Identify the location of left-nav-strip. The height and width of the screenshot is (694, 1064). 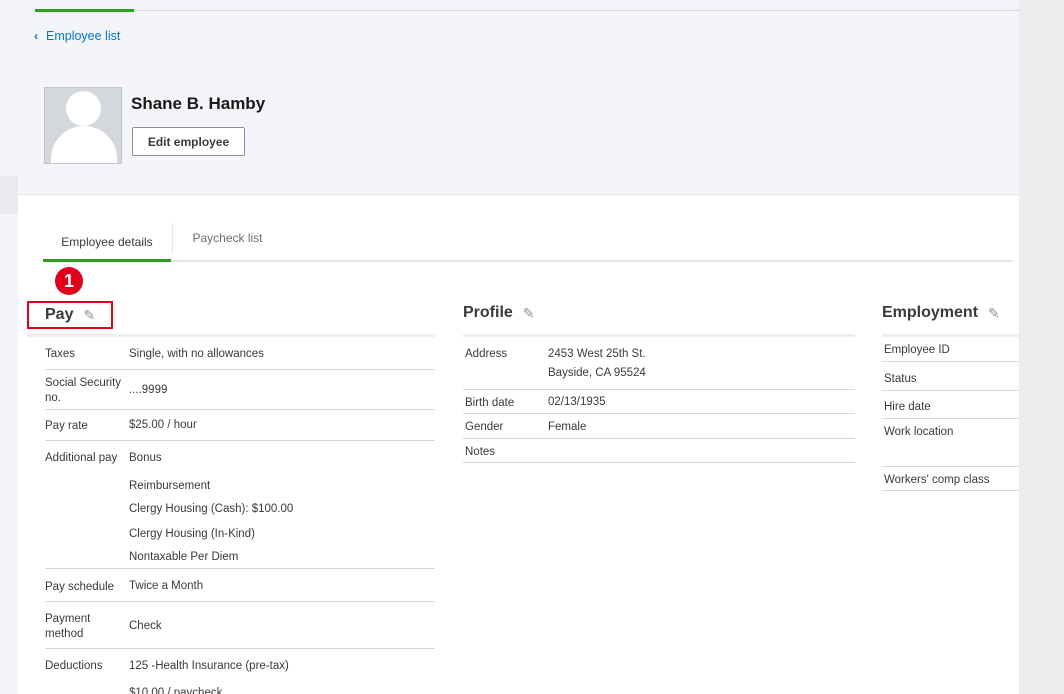
(9, 347).